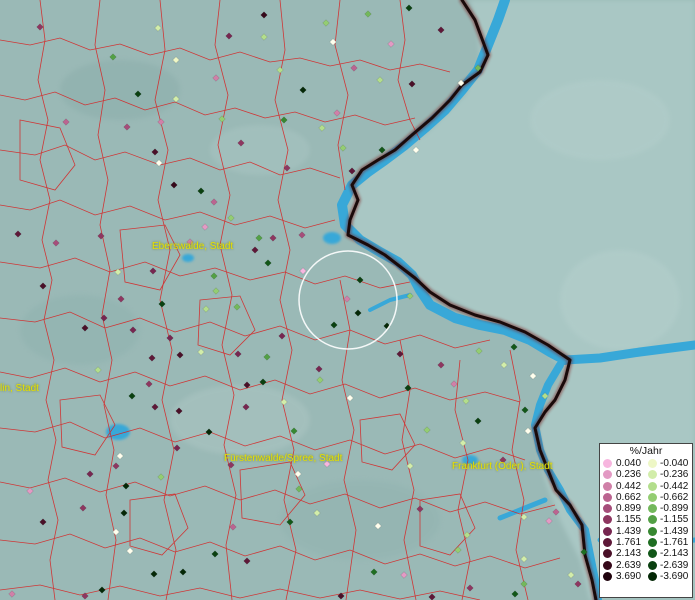 This screenshot has width=695, height=600. Describe the element at coordinates (19, 388) in the screenshot. I see `place-label-berlin: lin, Stadt` at that location.